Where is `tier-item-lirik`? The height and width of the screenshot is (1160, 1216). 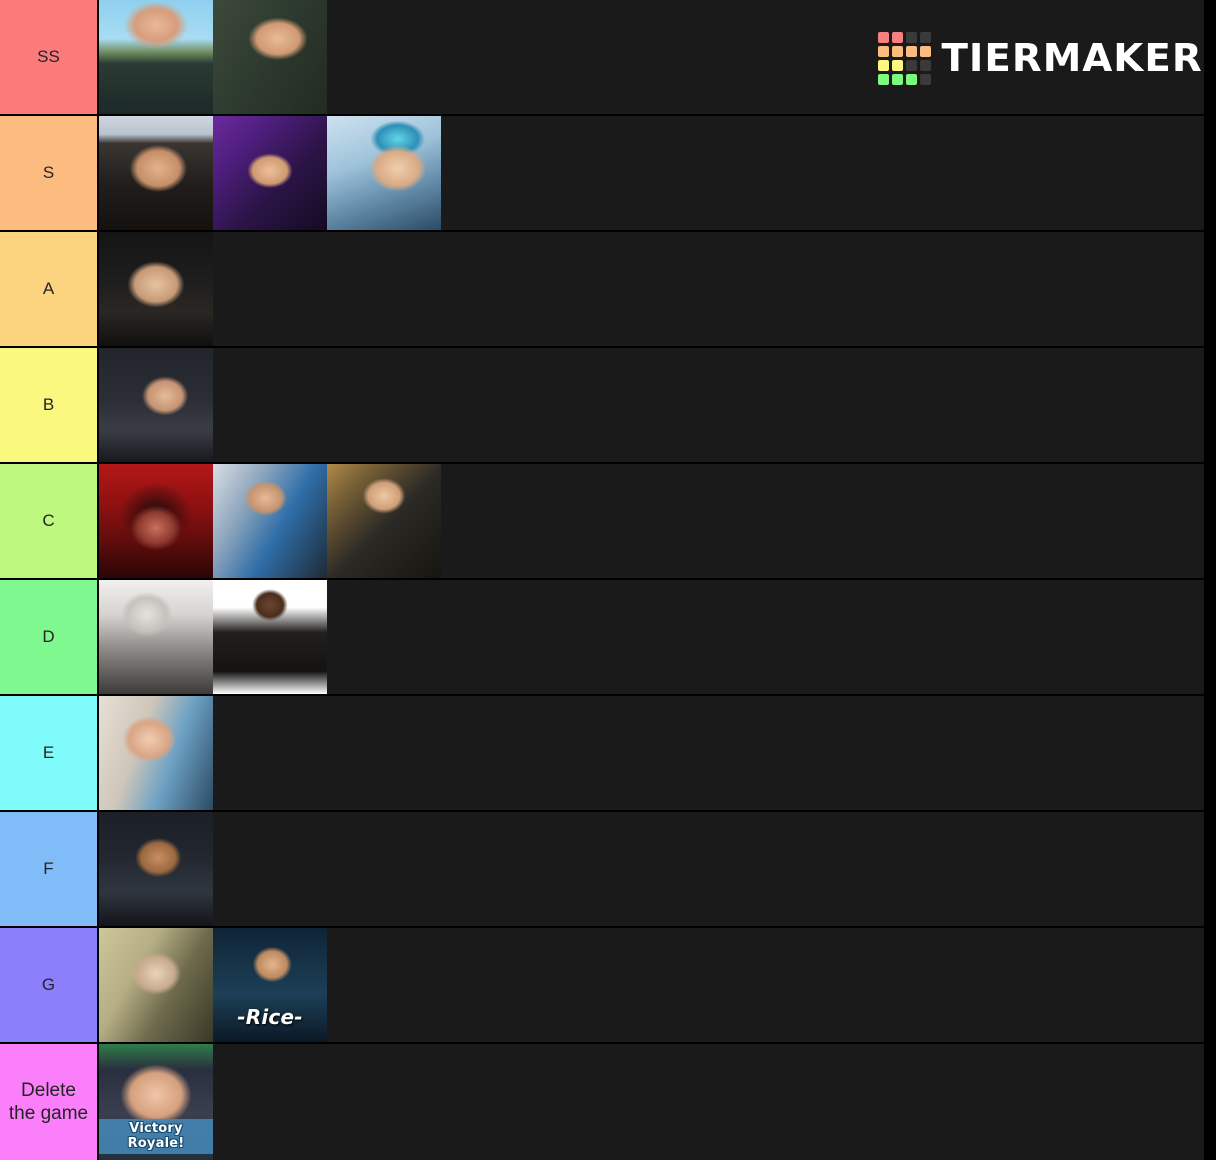
tier-item-lirik is located at coordinates (156, 289).